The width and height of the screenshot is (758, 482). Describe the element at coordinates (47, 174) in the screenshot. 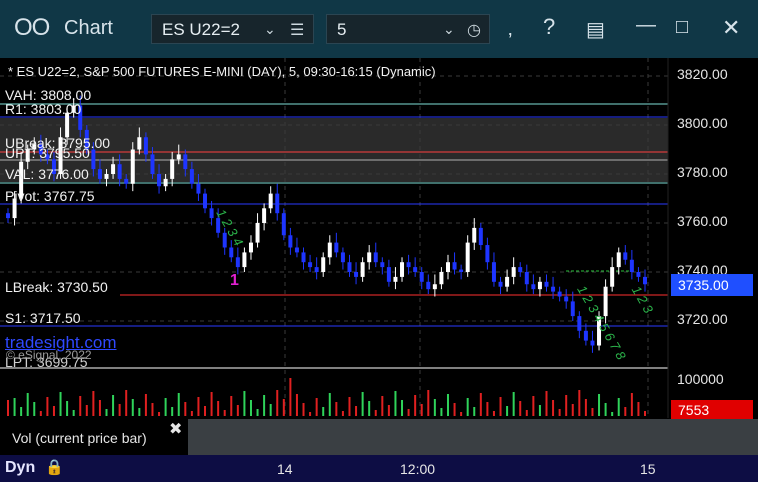

I see `val-label: VAL: 3776.00` at that location.